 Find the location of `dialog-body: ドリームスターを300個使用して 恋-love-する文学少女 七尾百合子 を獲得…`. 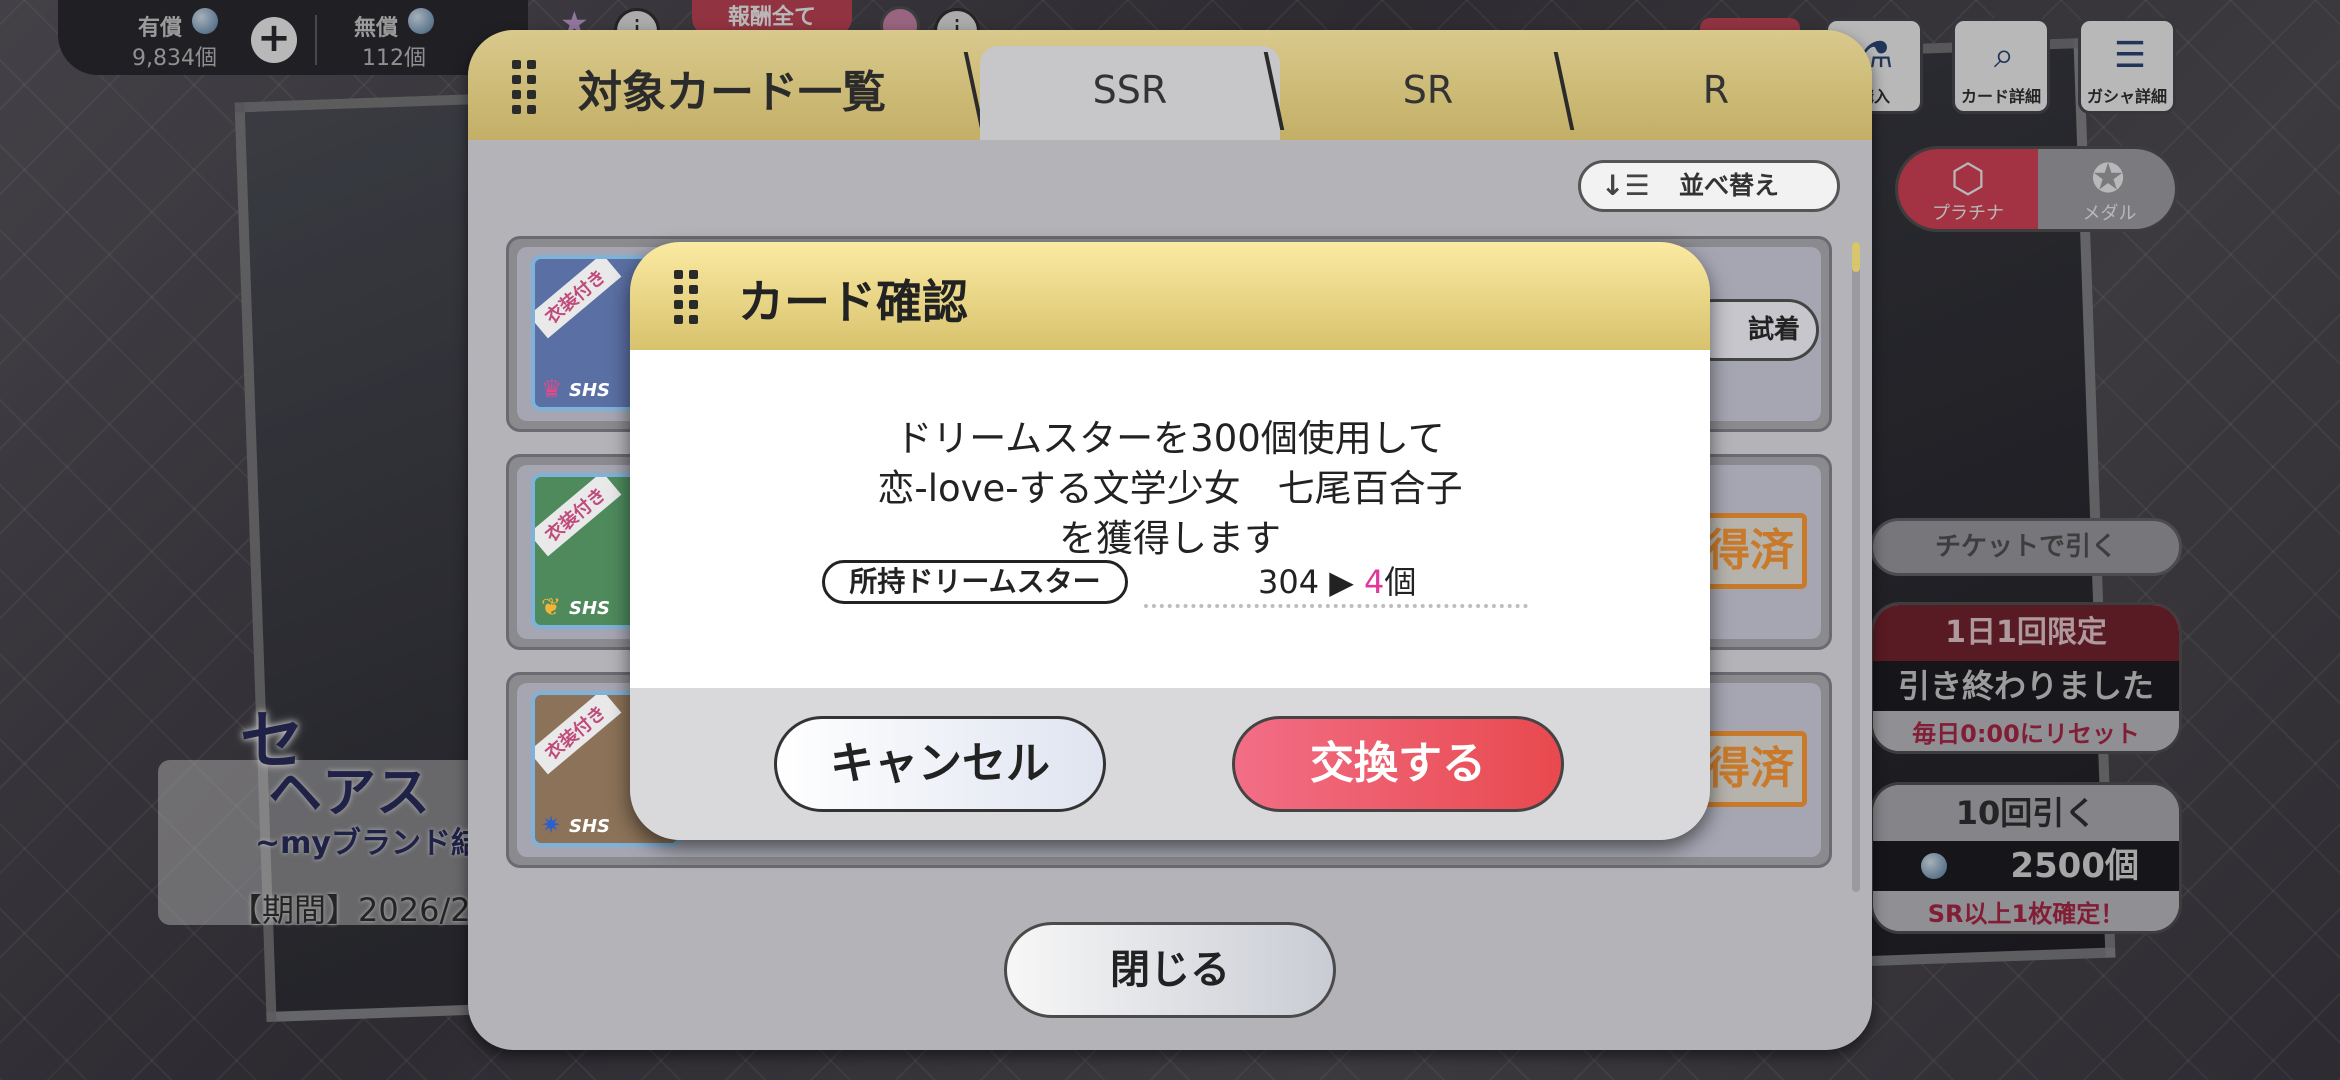

dialog-body: ドリームスターを300個使用して 恋-love-する文学少女 七尾百合子 を獲得… is located at coordinates (1170, 519).